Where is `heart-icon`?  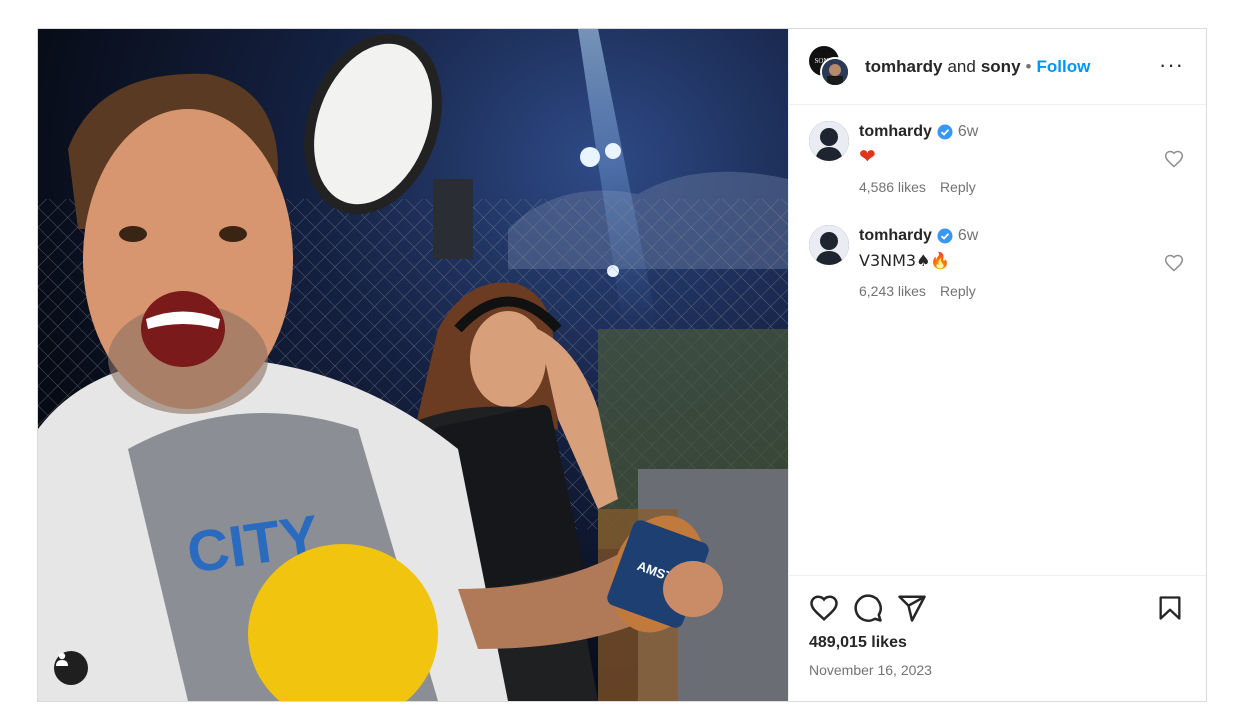 heart-icon is located at coordinates (824, 608).